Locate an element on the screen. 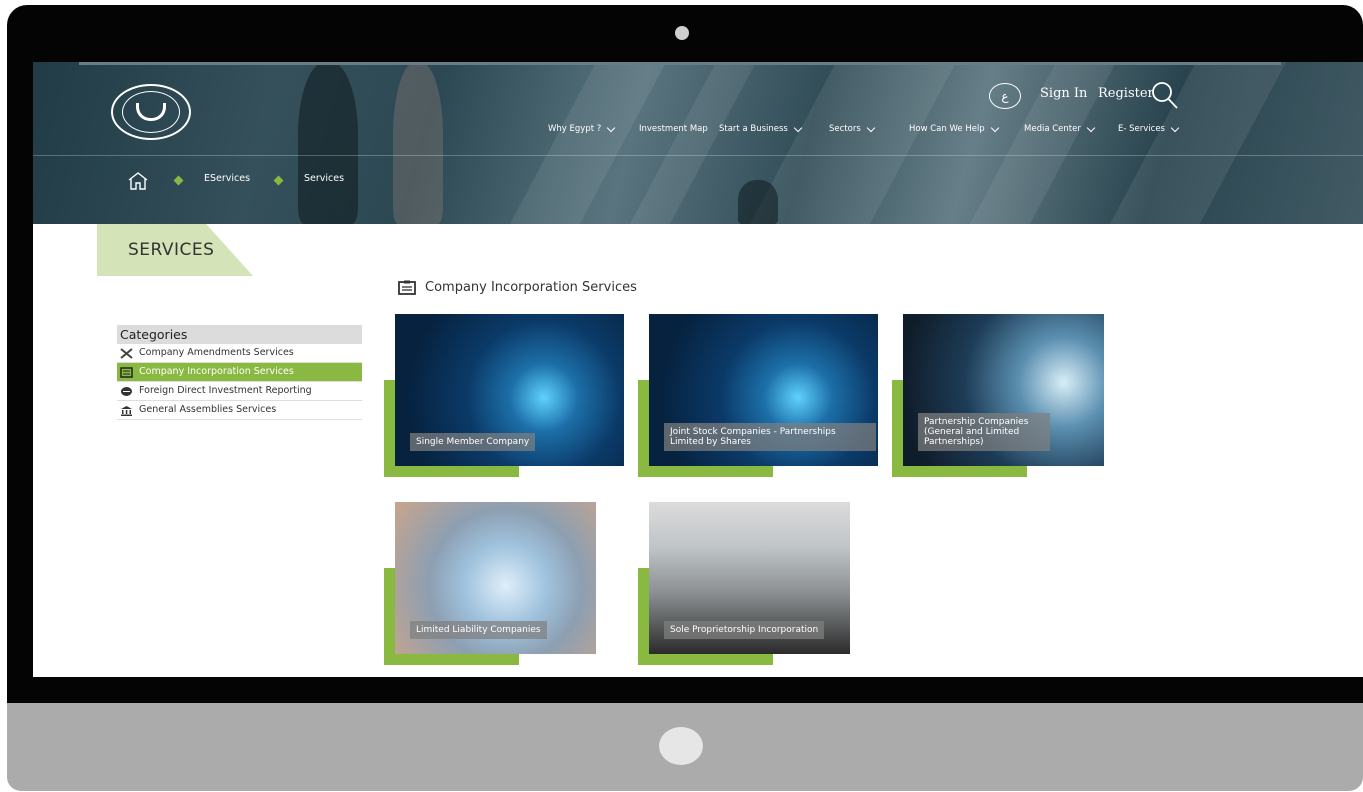  register-link: Register is located at coordinates (1126, 93).